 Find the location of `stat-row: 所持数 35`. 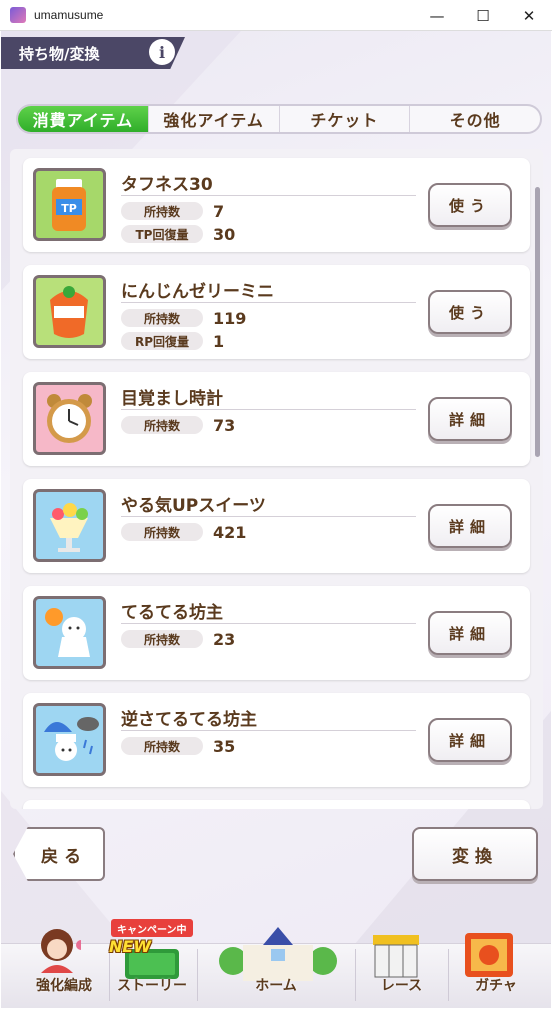

stat-row: 所持数 35 is located at coordinates (178, 746).